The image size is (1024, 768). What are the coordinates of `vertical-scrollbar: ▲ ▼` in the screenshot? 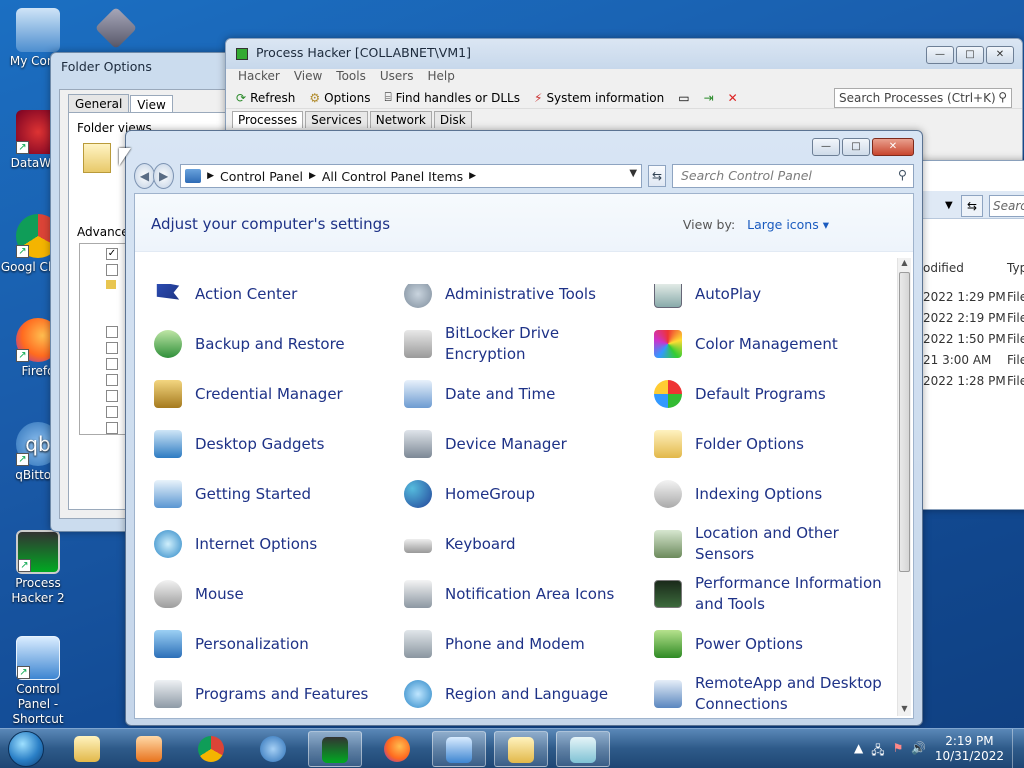 It's located at (904, 487).